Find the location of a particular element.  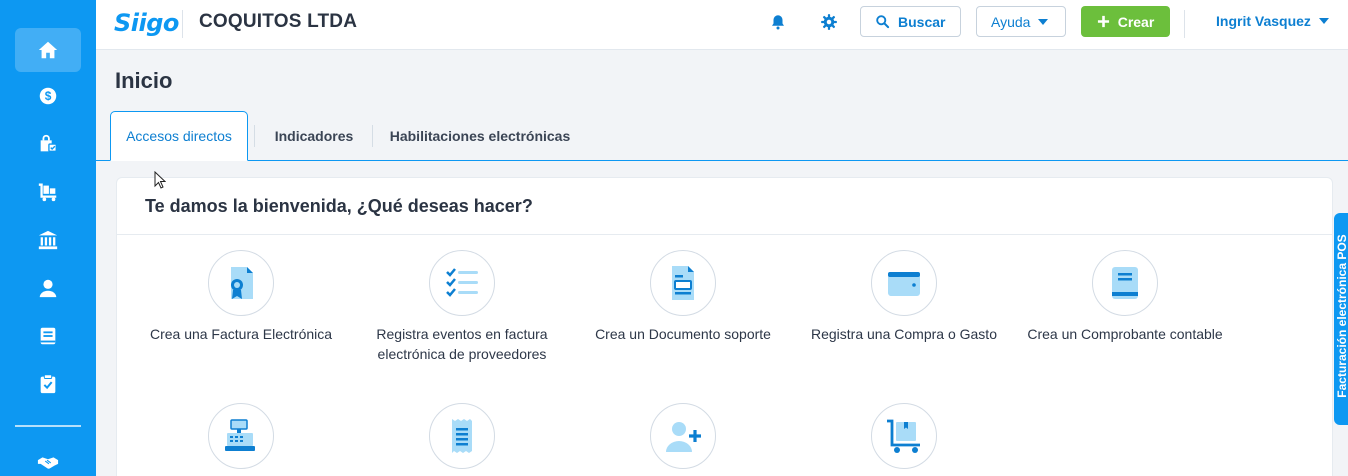

sidebar-item-banks is located at coordinates (48, 240).